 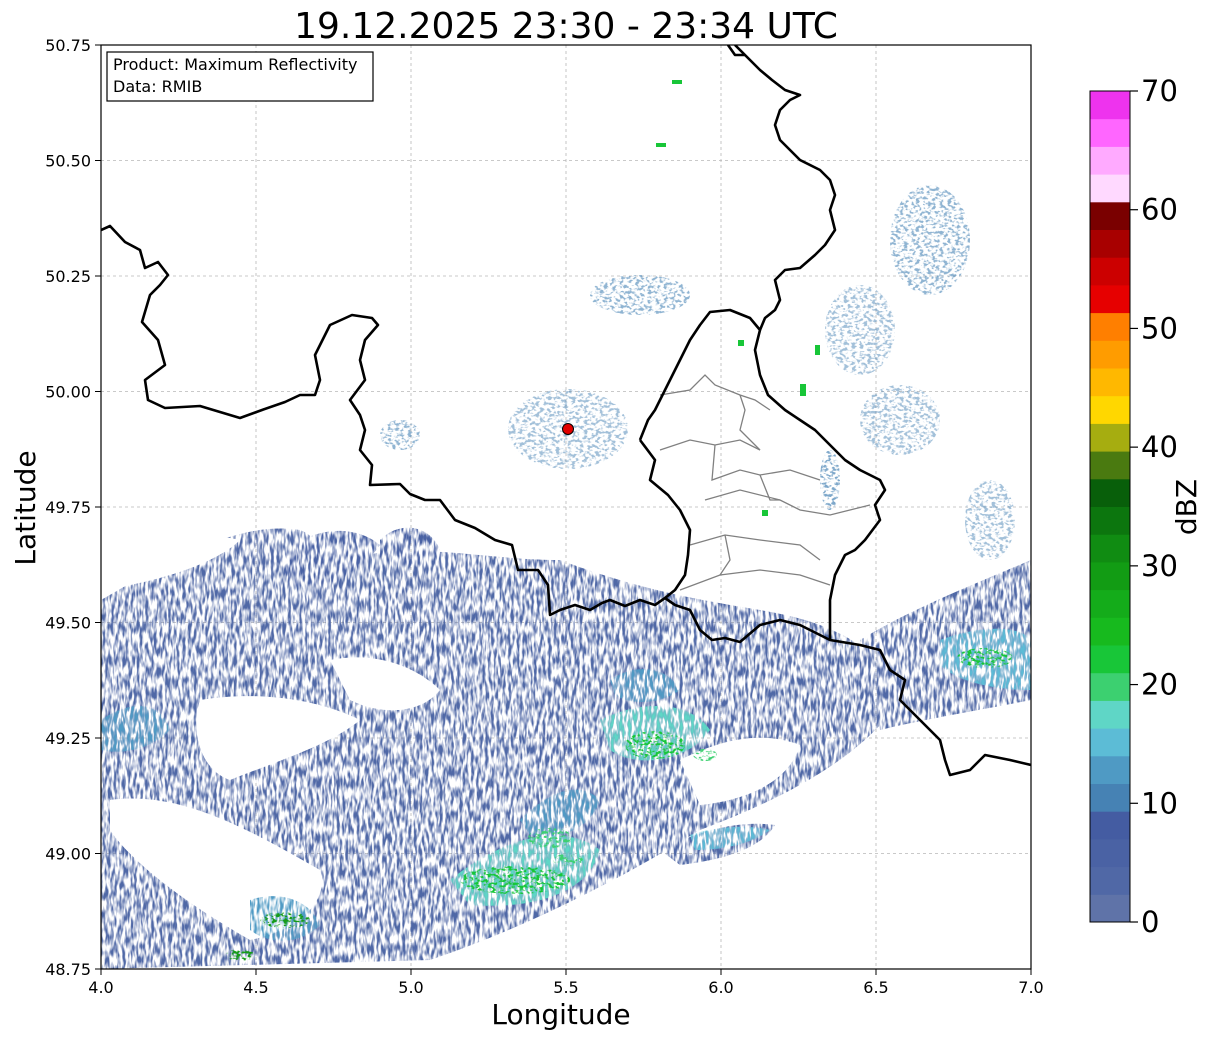 What do you see at coordinates (235, 64) in the screenshot?
I see `info-product: Product: Maximum Reflectivity` at bounding box center [235, 64].